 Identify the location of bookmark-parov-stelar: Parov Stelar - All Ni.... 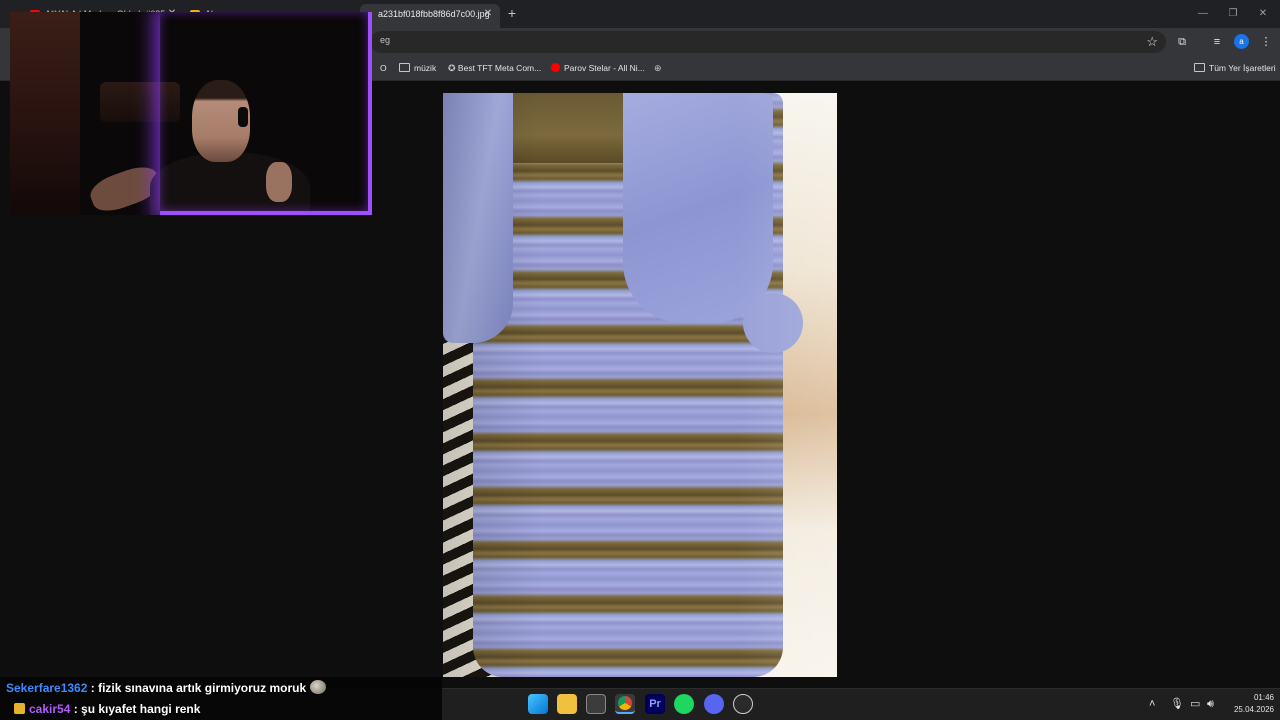
(598, 68).